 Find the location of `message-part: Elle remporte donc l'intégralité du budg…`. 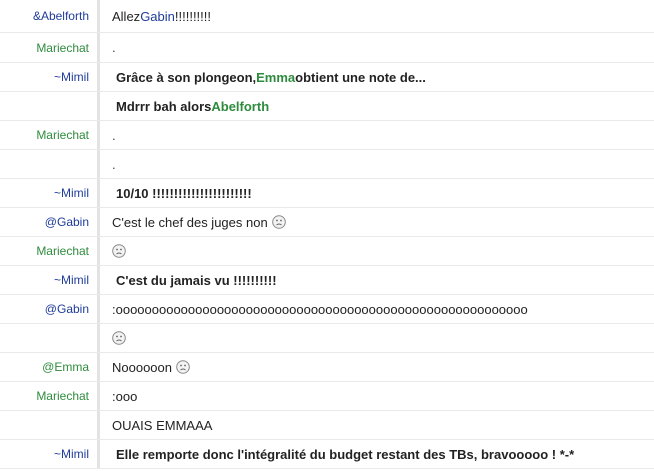

message-part: Elle remporte donc l'intégralité du budg… is located at coordinates (345, 454).